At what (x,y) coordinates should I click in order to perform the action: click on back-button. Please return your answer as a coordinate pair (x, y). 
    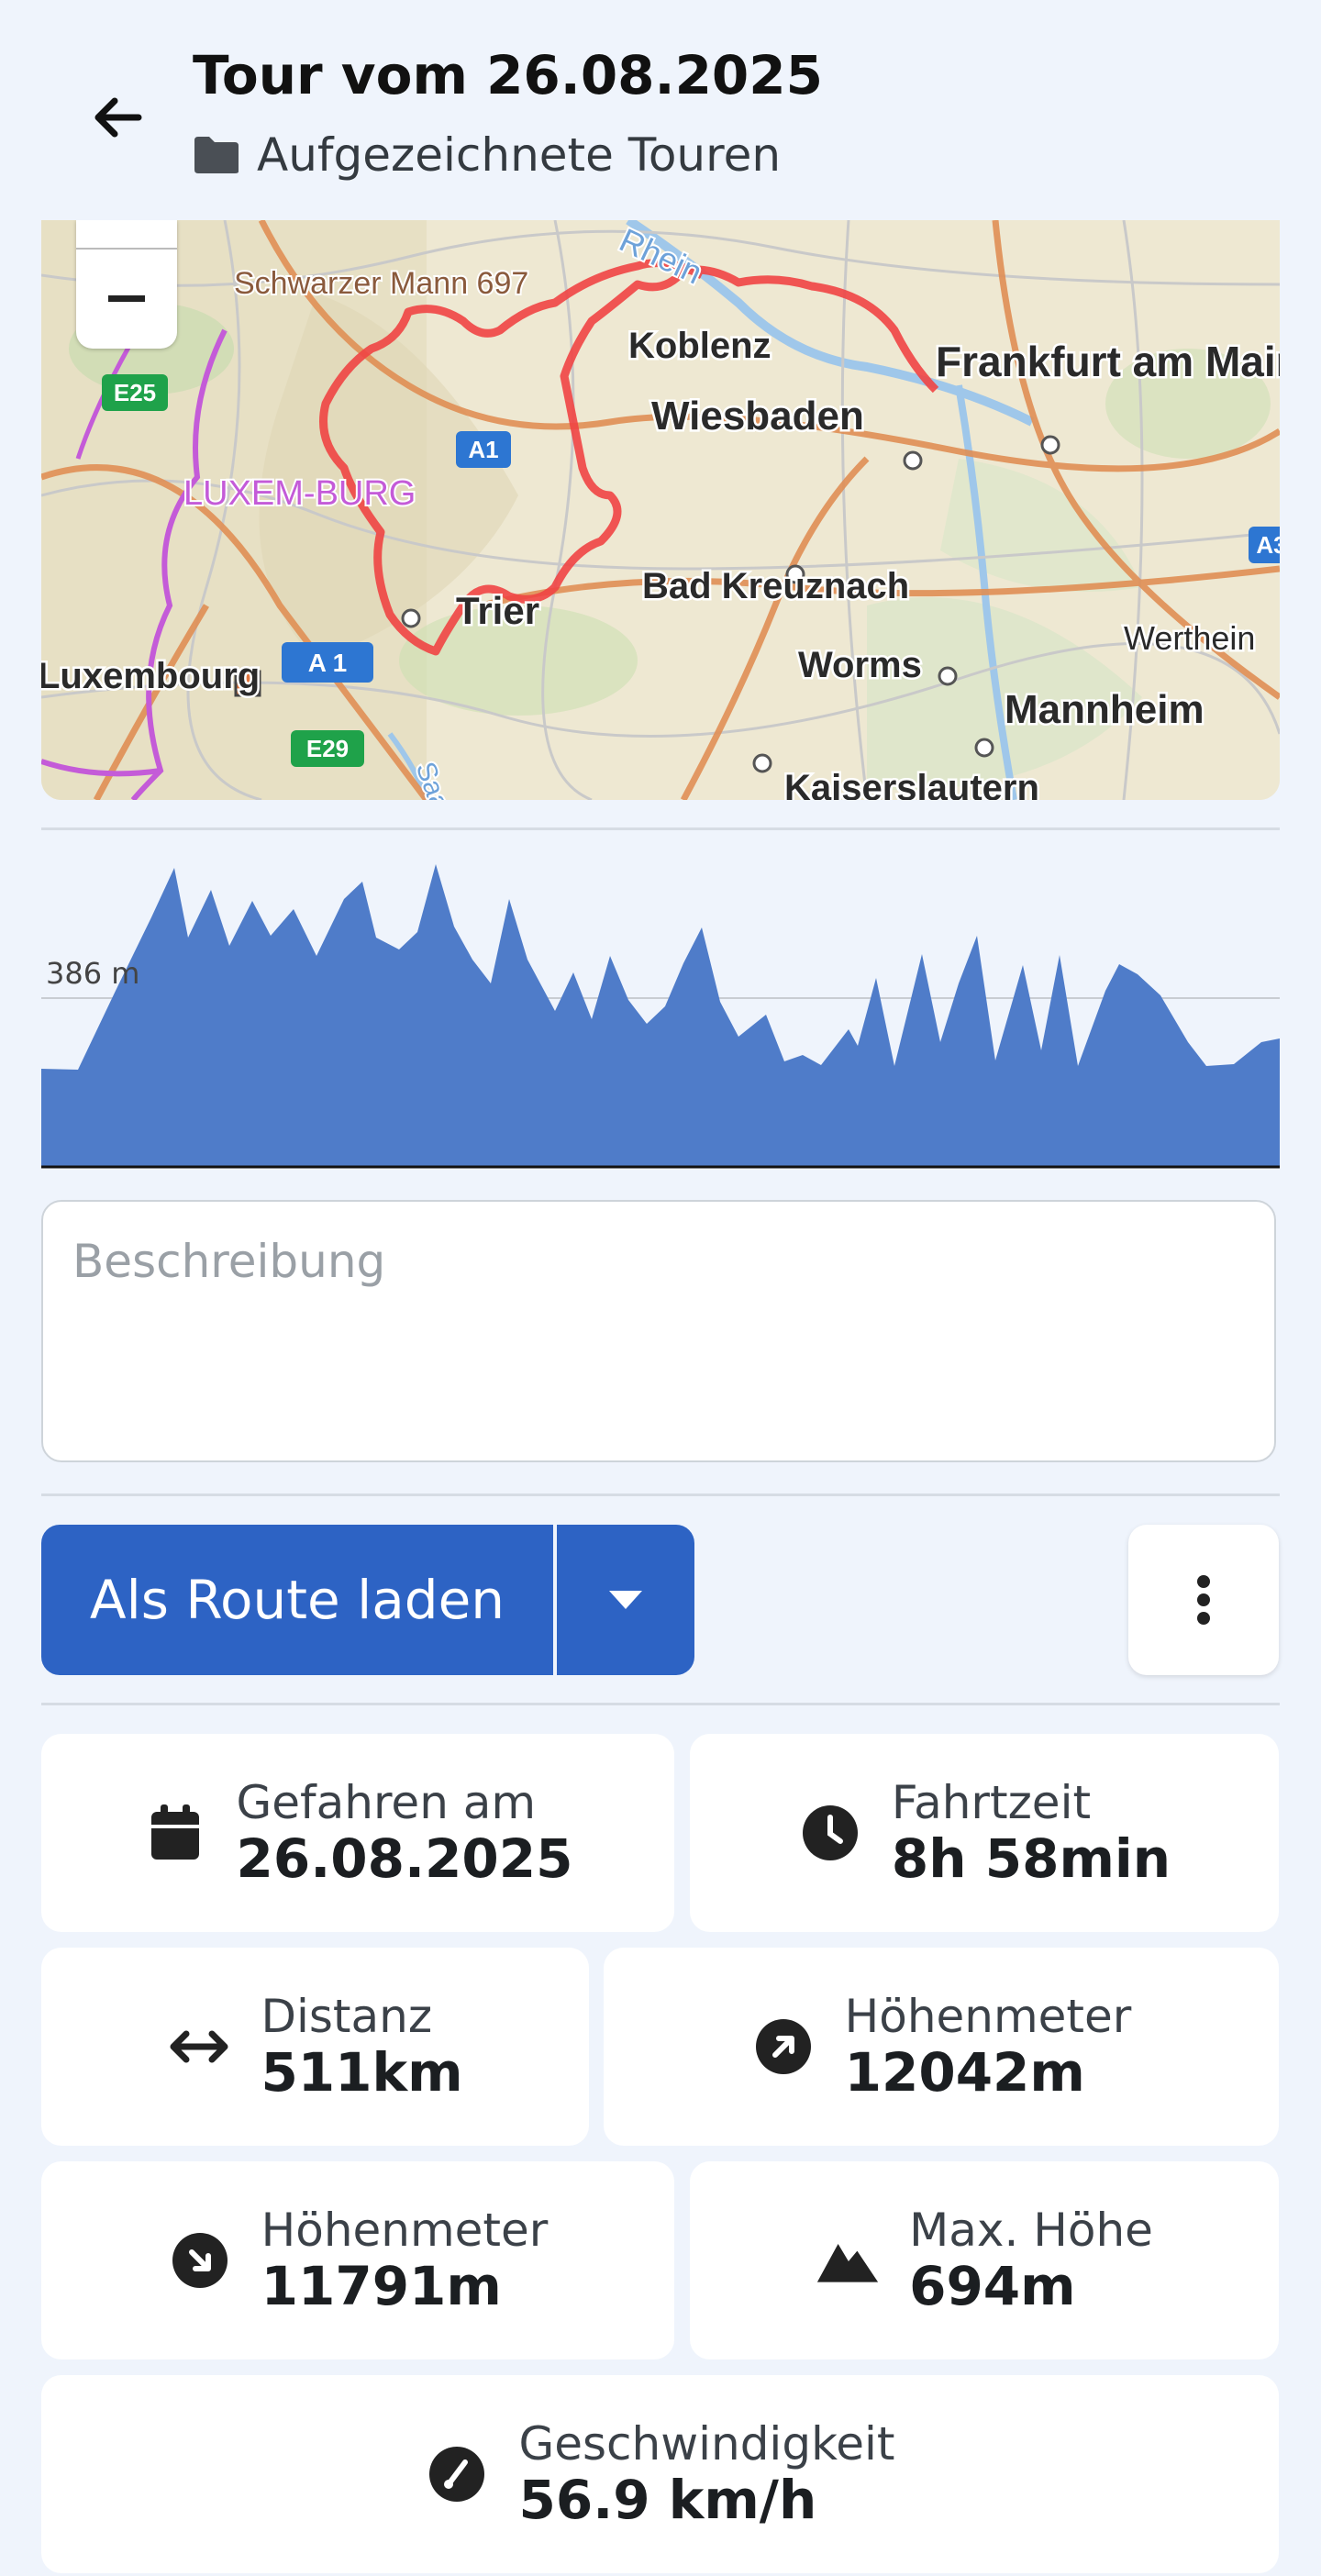
    Looking at the image, I should click on (116, 117).